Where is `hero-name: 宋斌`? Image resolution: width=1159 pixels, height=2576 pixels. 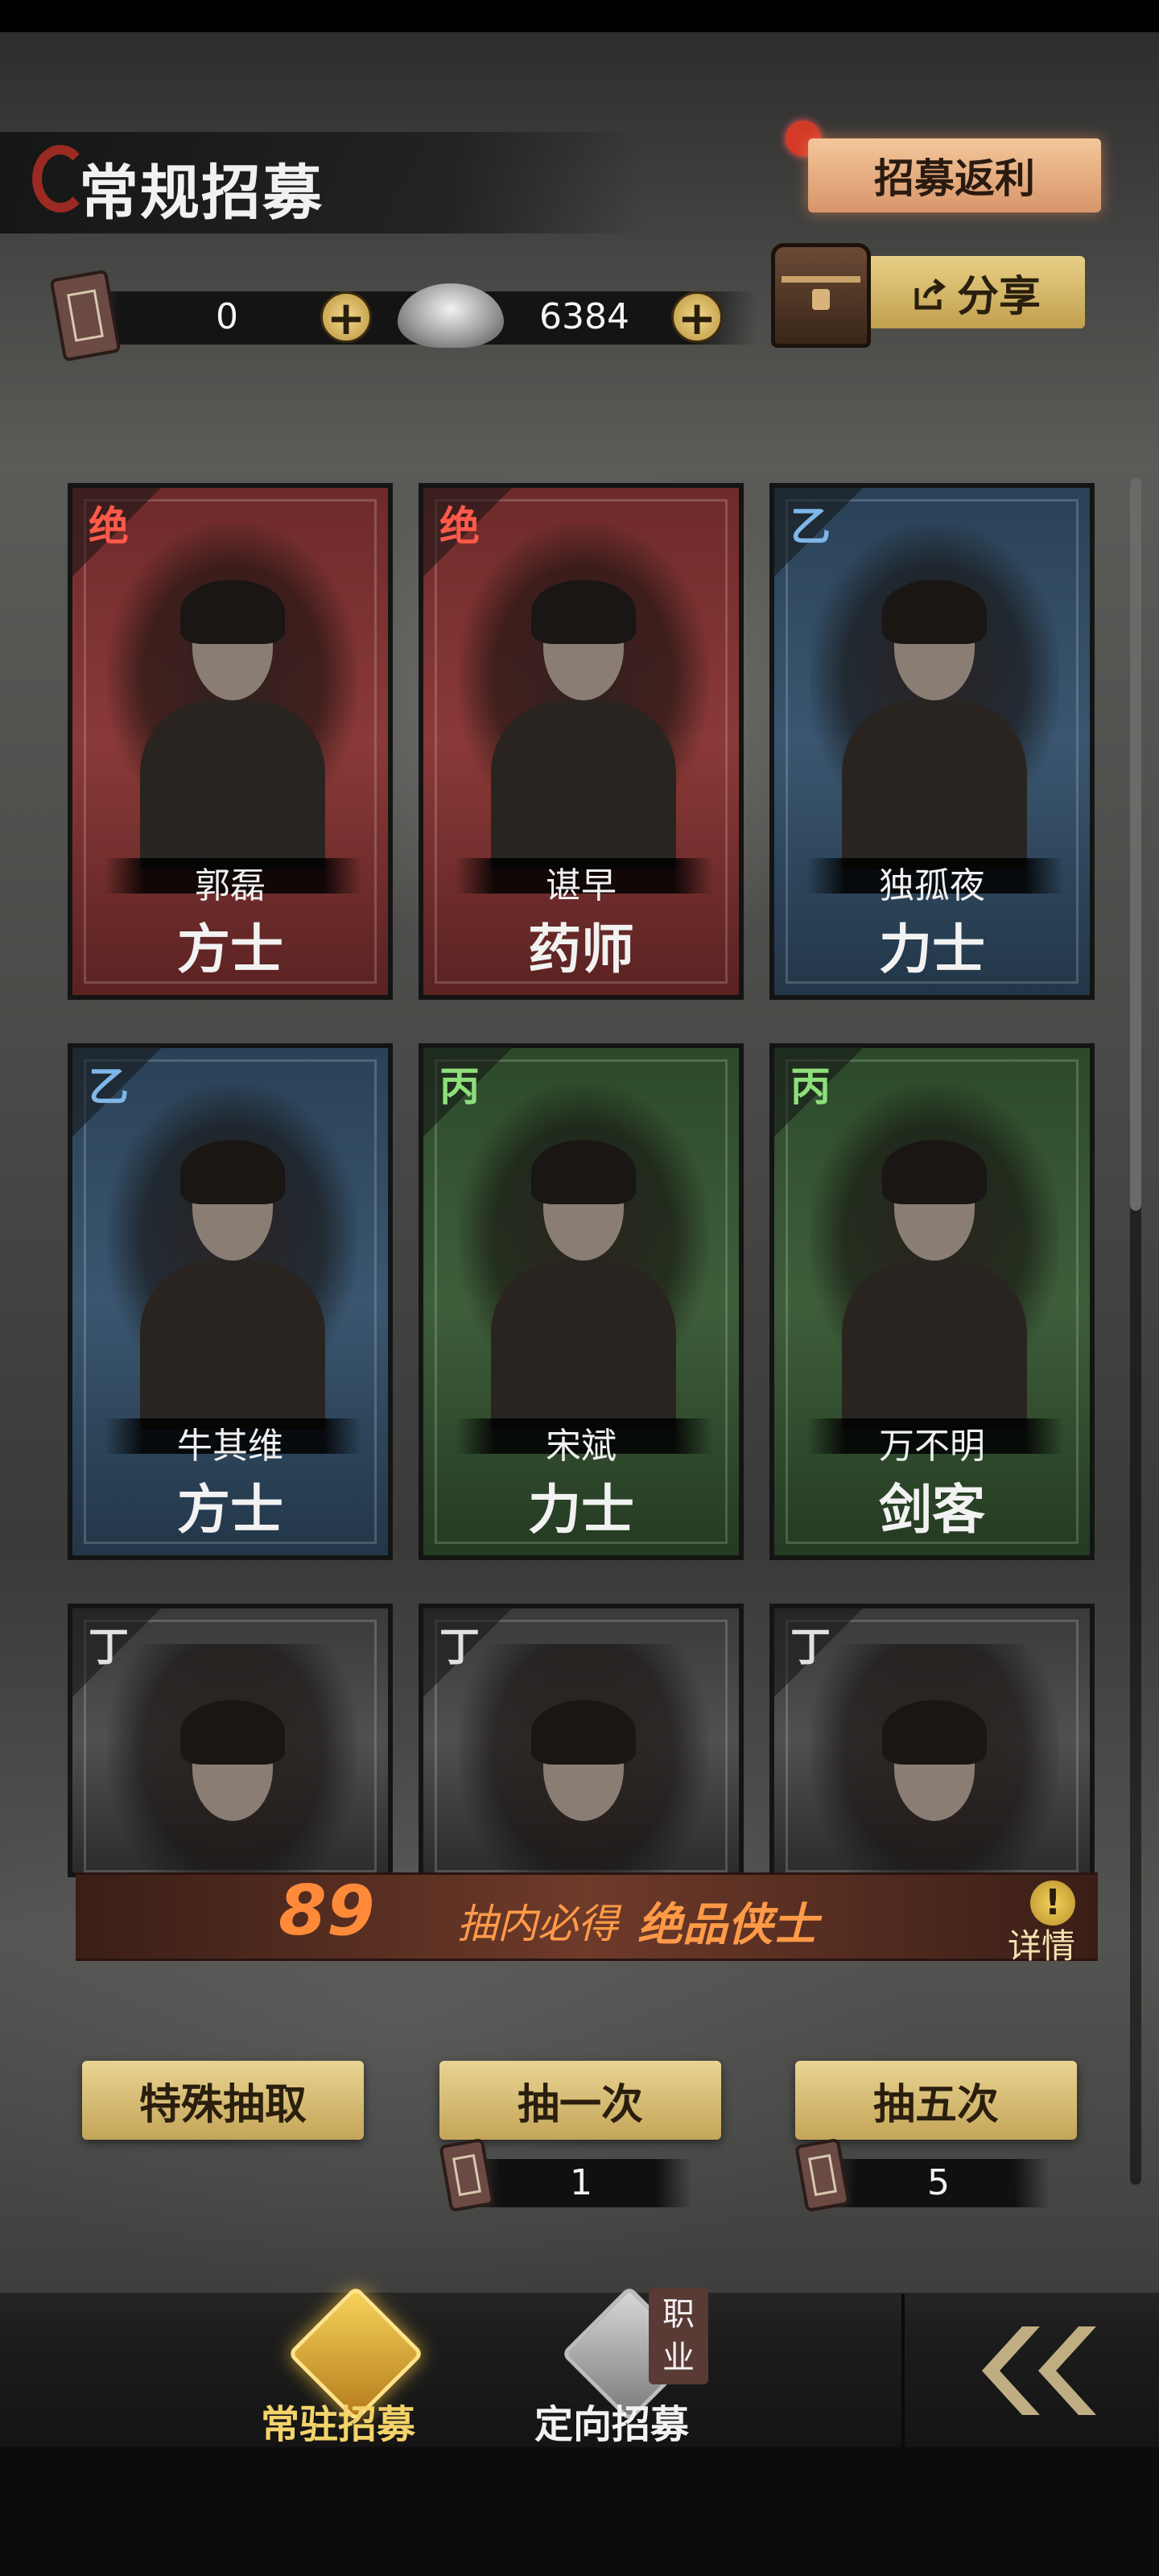 hero-name: 宋斌 is located at coordinates (581, 1446).